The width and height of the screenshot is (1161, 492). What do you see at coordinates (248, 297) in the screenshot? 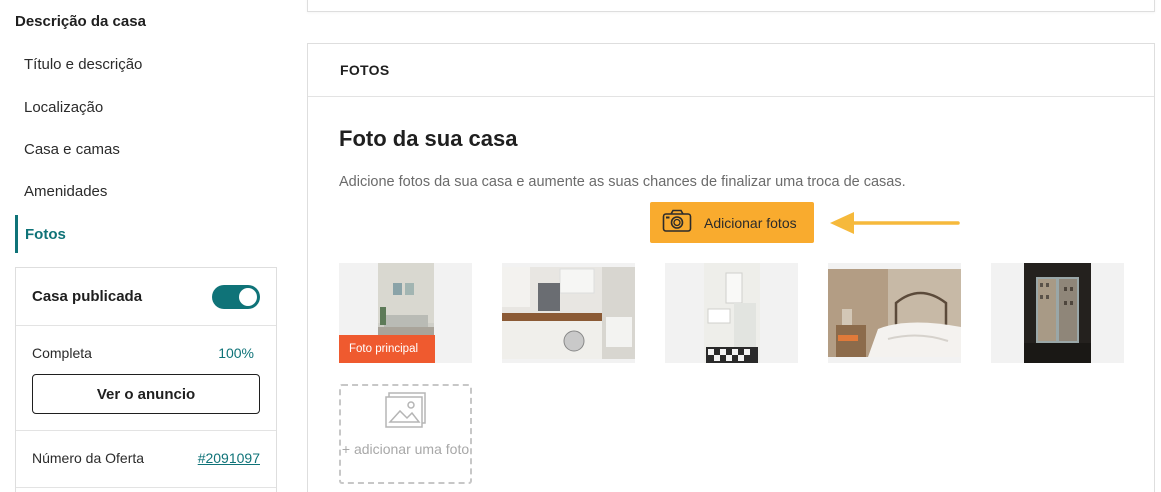
I see `toggle-knob` at bounding box center [248, 297].